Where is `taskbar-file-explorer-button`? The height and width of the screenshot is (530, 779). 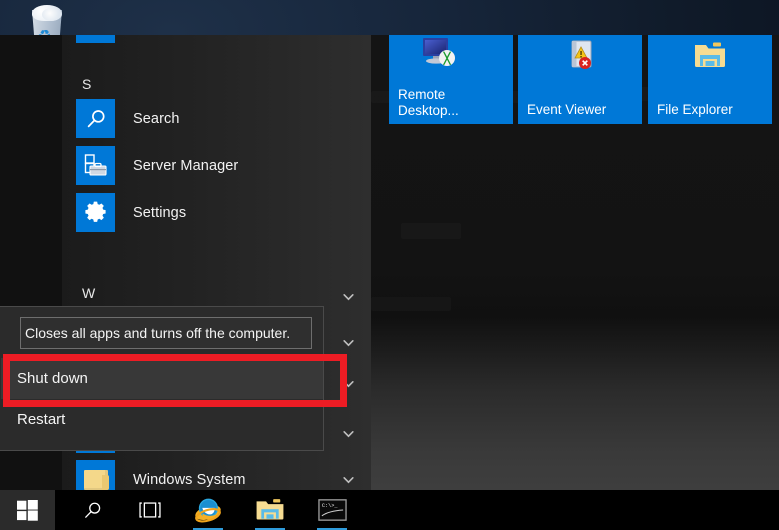 taskbar-file-explorer-button is located at coordinates (270, 510).